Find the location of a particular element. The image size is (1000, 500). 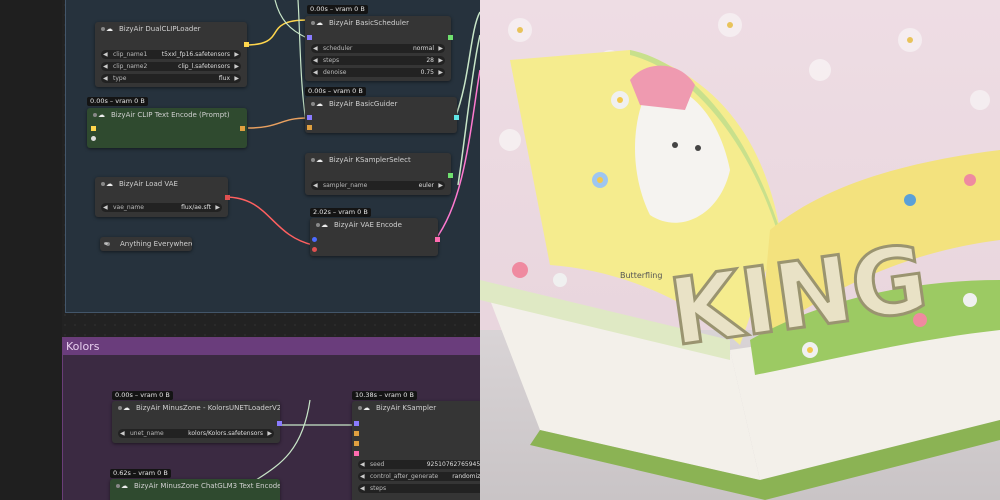

widget-sampler-name: ◀ sampler_name euler ▶ is located at coordinates (378, 185).